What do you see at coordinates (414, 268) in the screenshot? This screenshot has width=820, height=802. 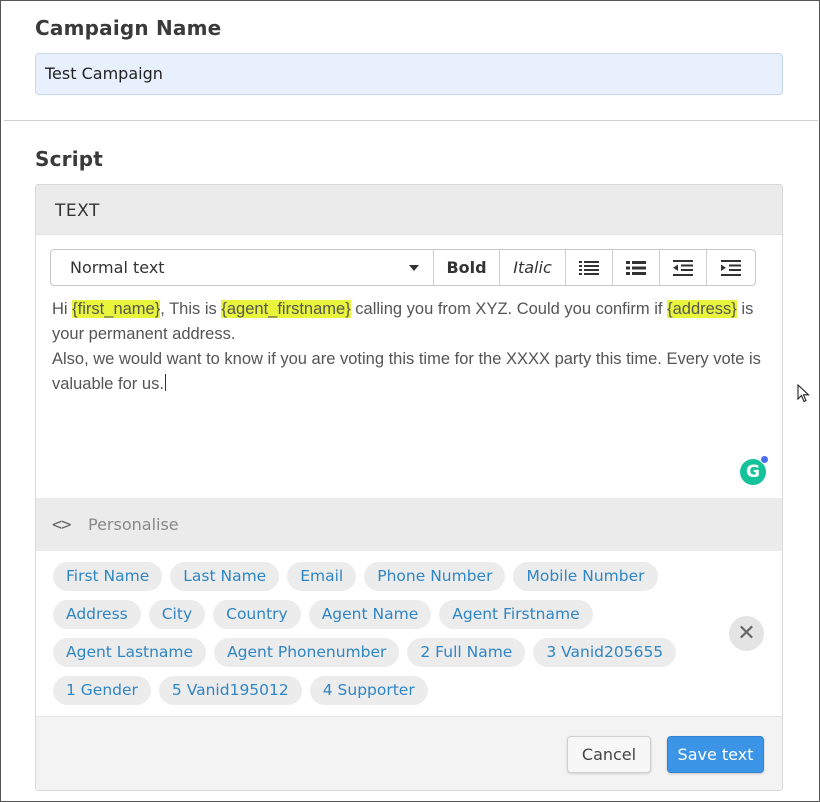 I see `chevron-down-icon` at bounding box center [414, 268].